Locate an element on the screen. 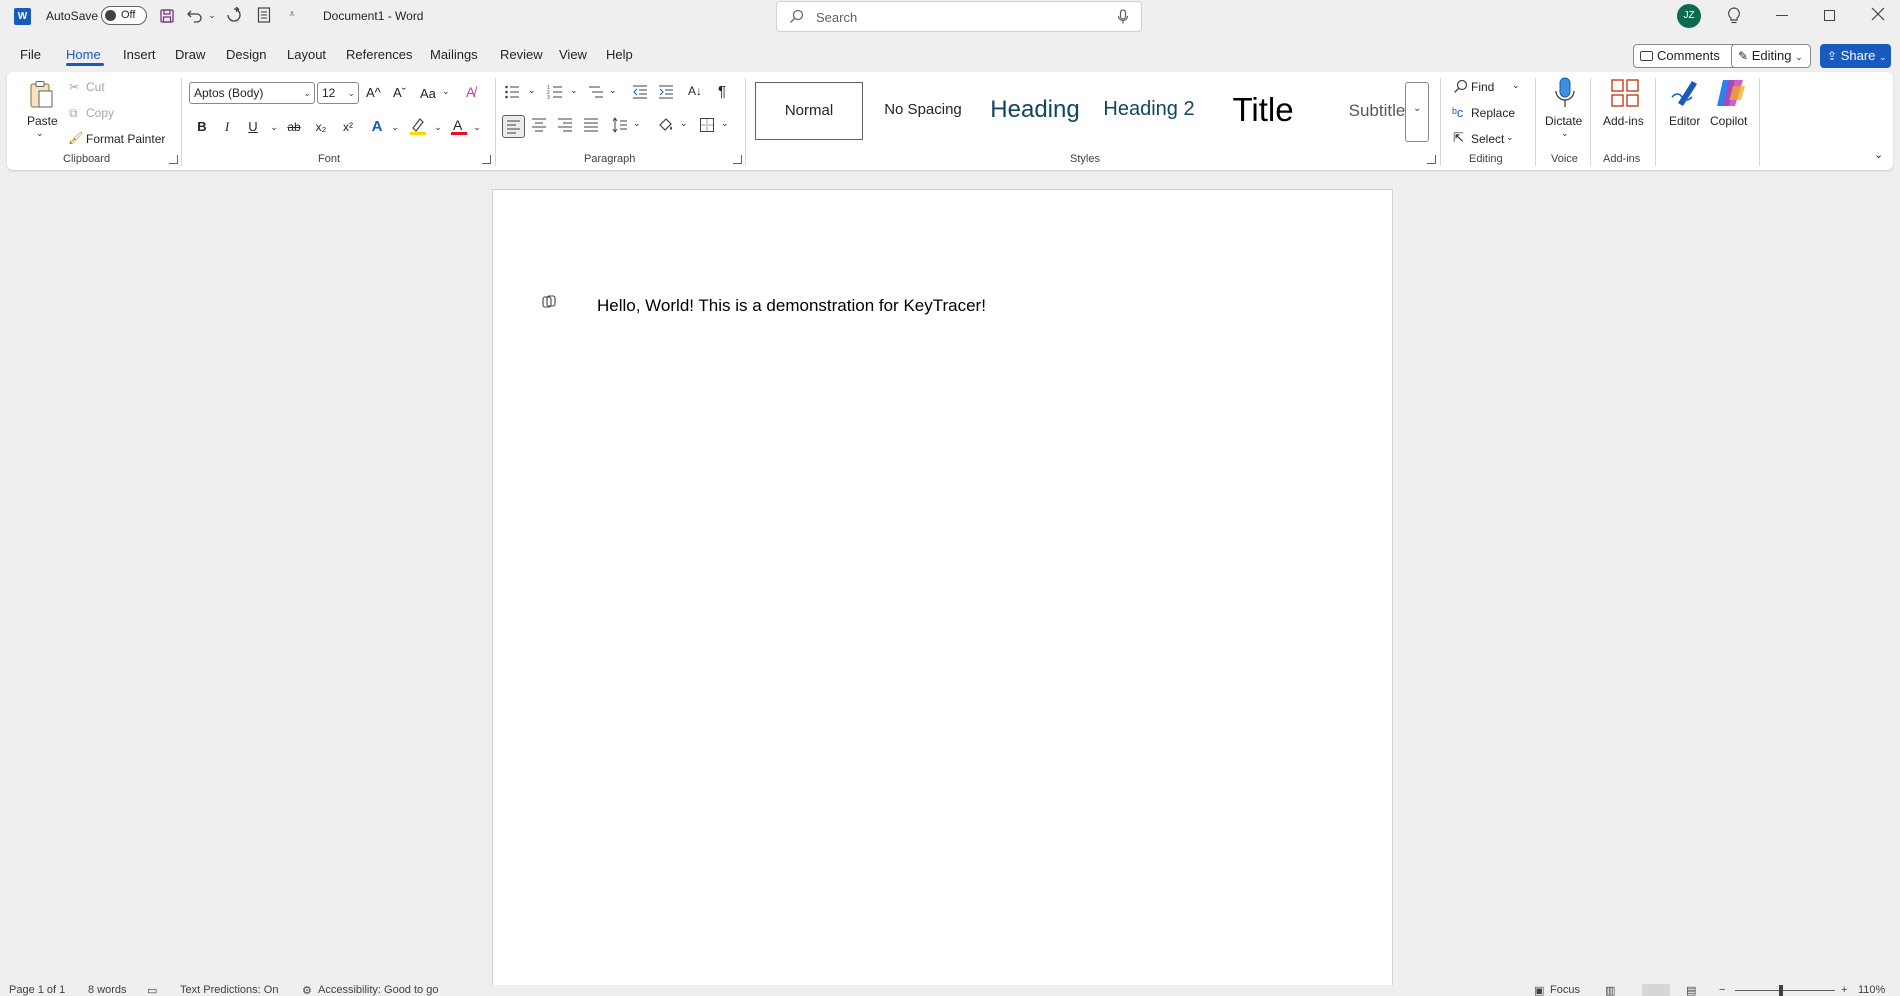 Image resolution: width=1900 pixels, height=996 pixels. clipboard-launcher-icon is located at coordinates (173, 159).